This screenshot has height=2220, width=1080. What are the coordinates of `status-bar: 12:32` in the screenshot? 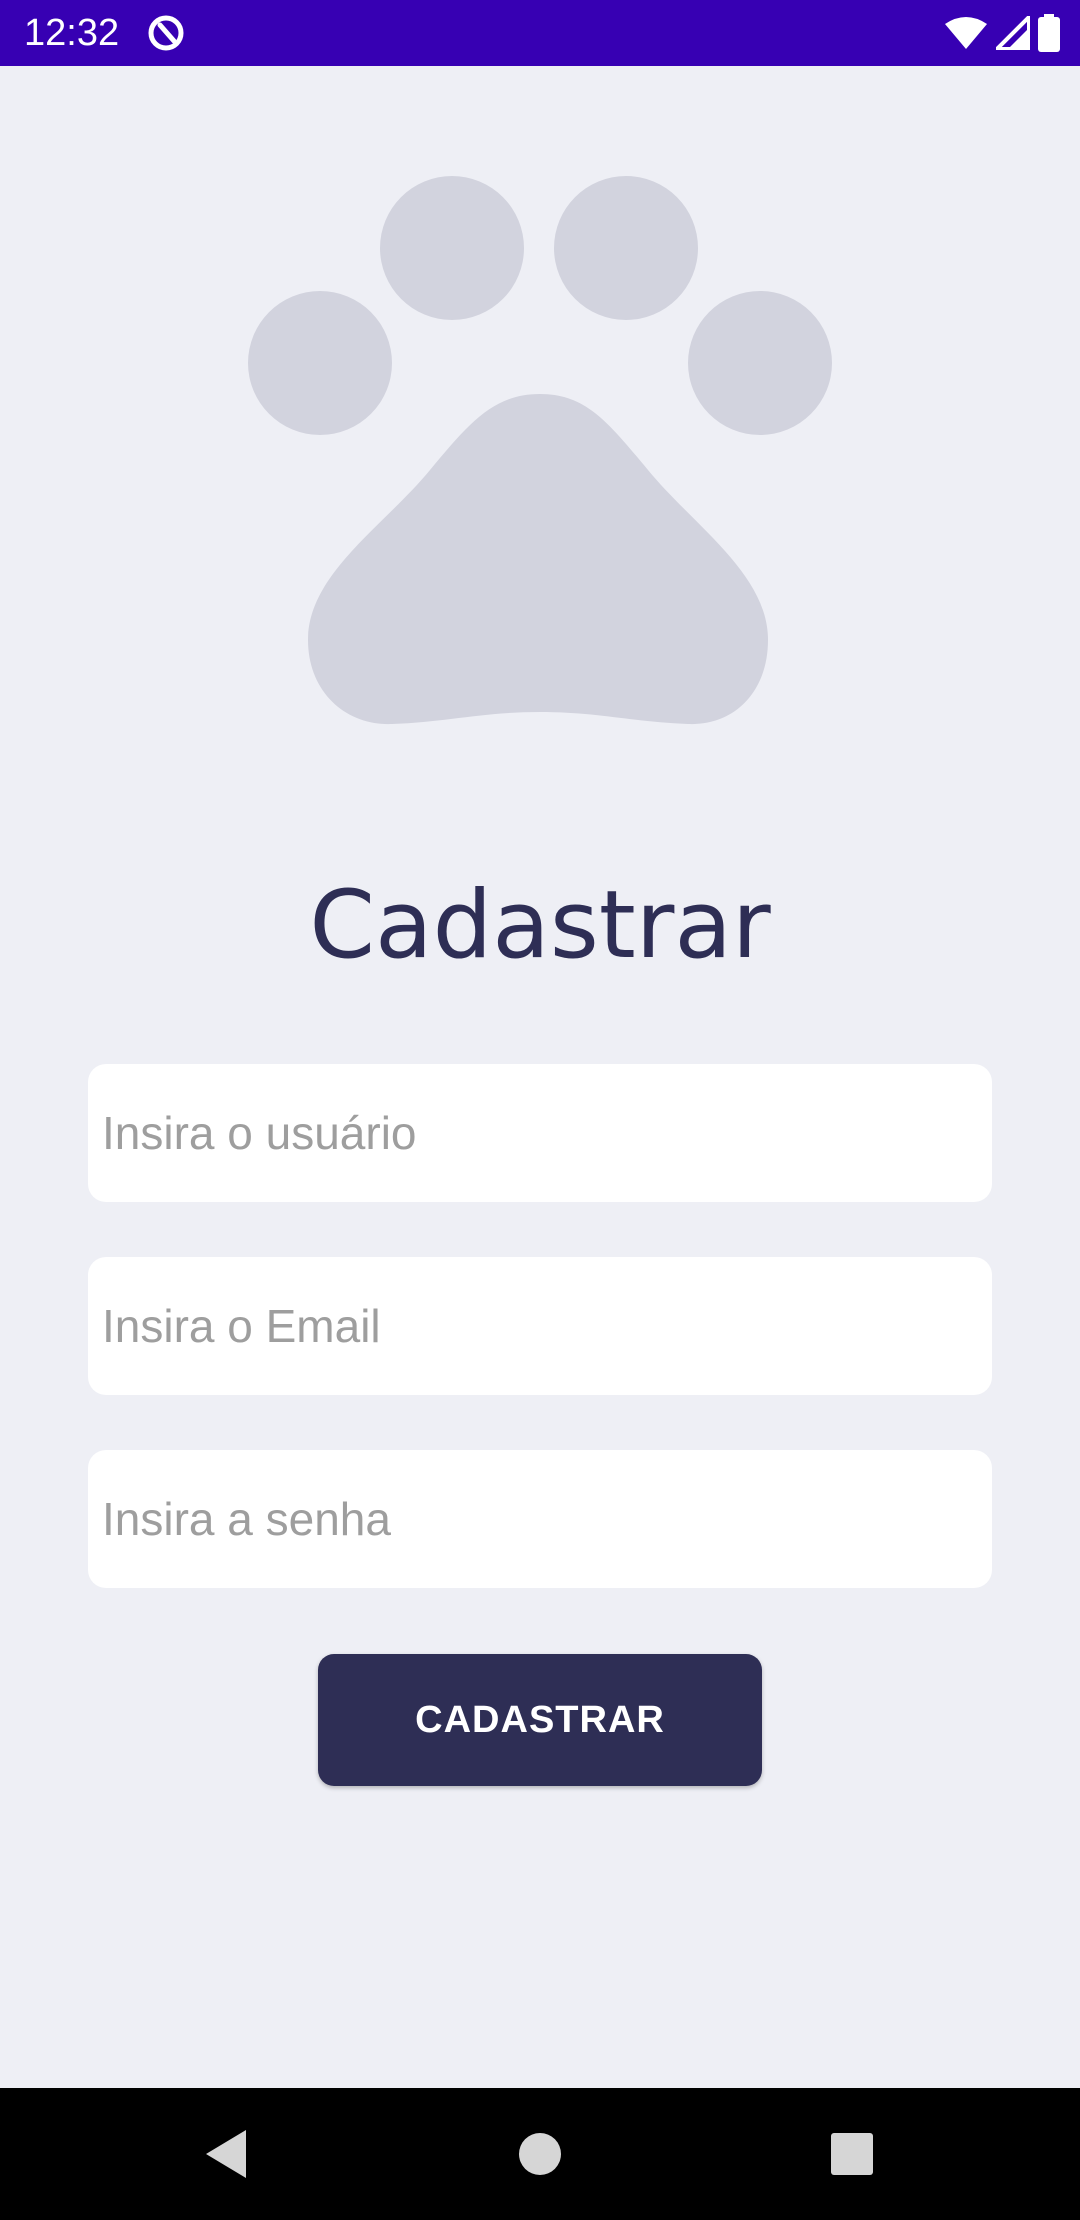 It's located at (540, 33).